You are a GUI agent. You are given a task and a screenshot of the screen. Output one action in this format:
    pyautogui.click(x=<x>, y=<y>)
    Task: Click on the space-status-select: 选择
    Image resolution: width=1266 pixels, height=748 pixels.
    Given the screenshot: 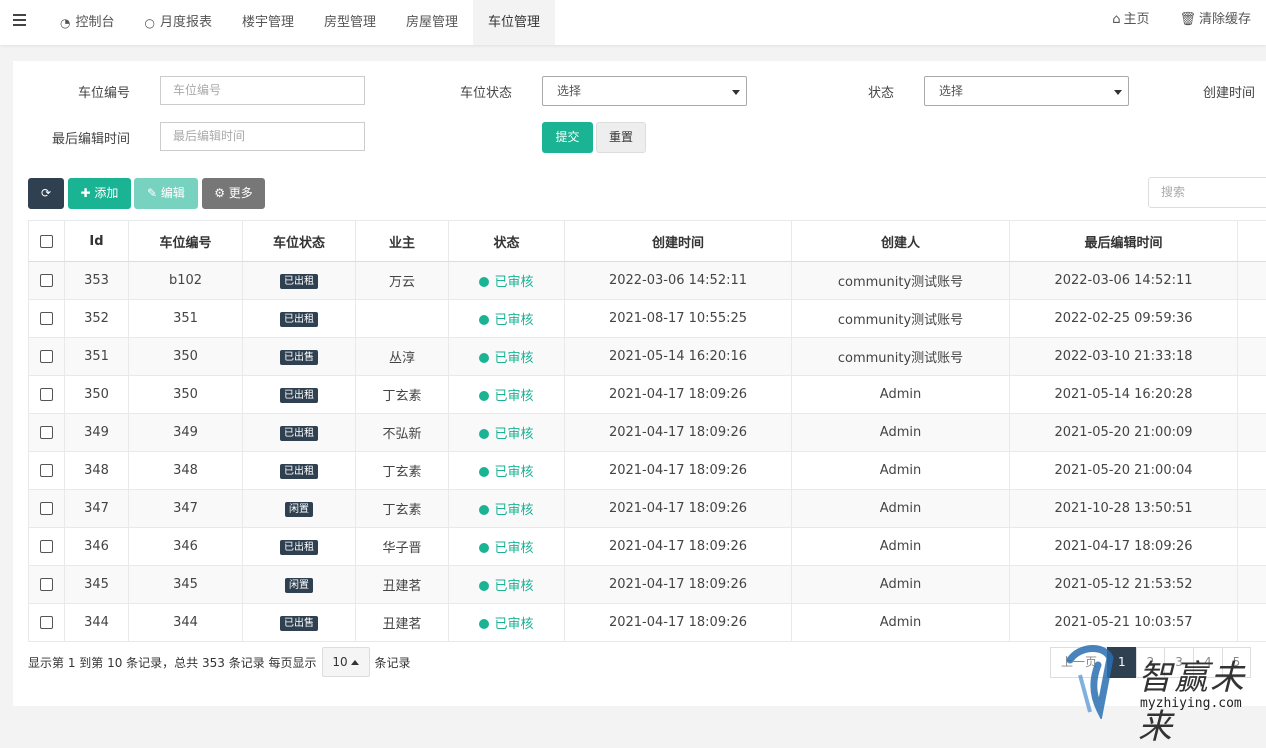 What is the action you would take?
    pyautogui.click(x=644, y=91)
    